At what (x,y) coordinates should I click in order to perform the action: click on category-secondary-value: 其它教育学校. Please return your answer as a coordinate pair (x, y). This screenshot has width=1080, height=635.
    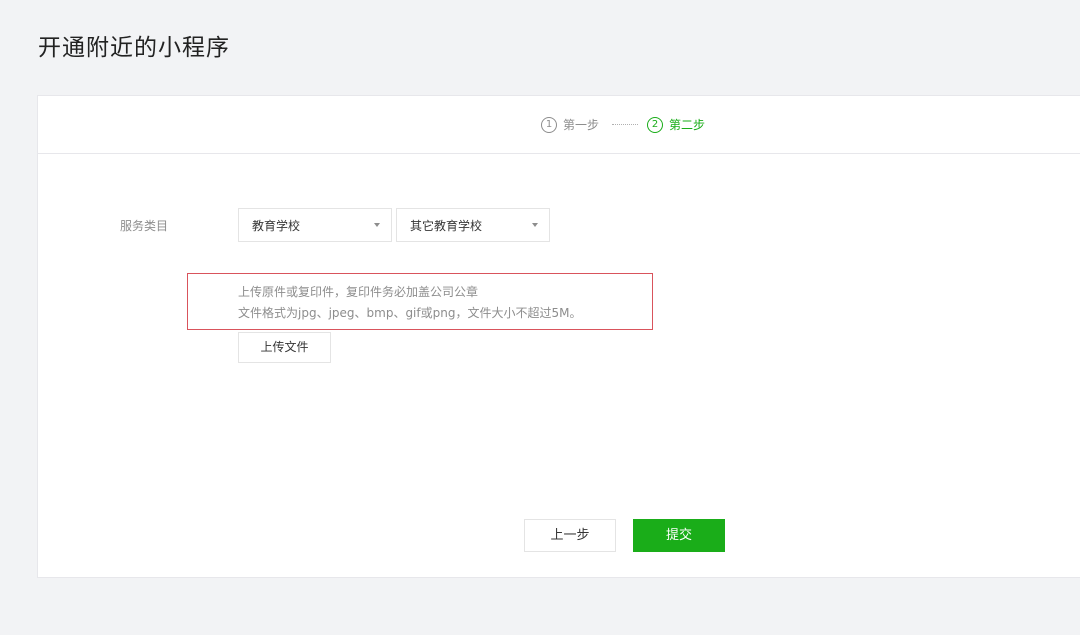
    Looking at the image, I should click on (446, 225).